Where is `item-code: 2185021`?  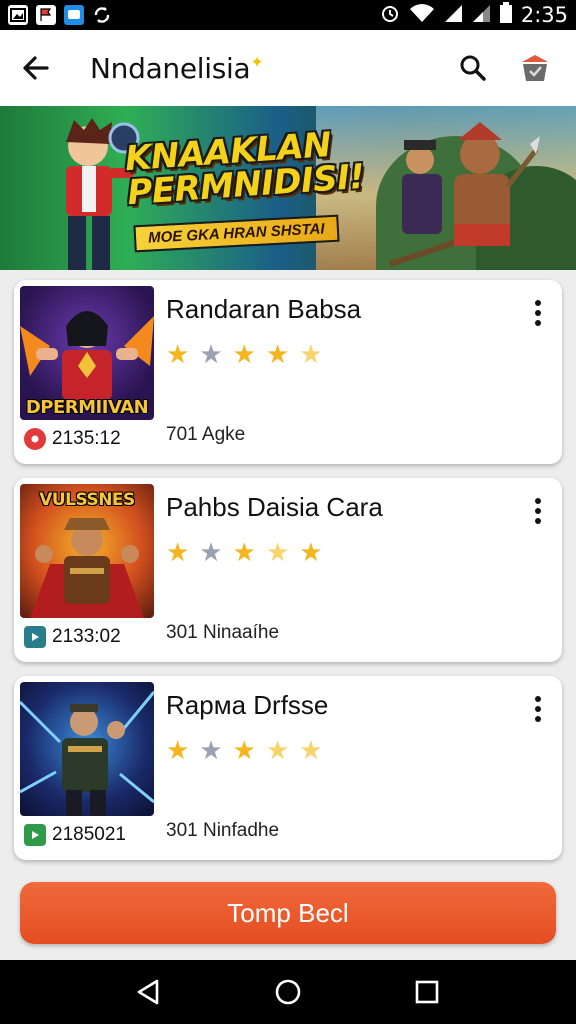
item-code: 2185021 is located at coordinates (75, 835).